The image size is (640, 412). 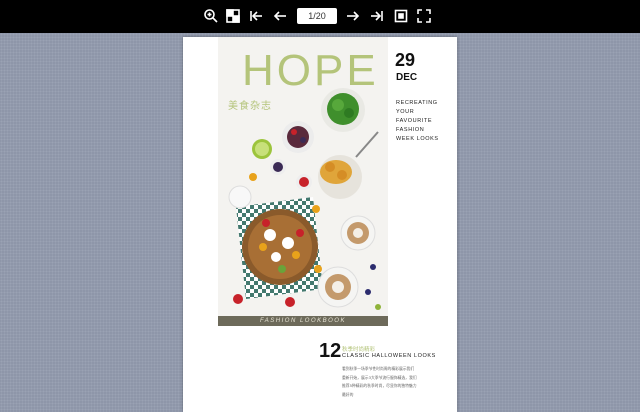 I want to click on thumbnails-button, so click(x=233, y=16).